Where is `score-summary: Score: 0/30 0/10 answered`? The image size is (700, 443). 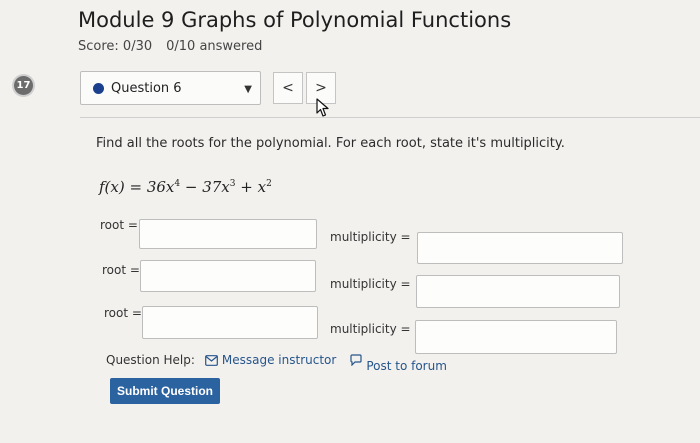
score-summary: Score: 0/30 0/10 answered is located at coordinates (170, 46).